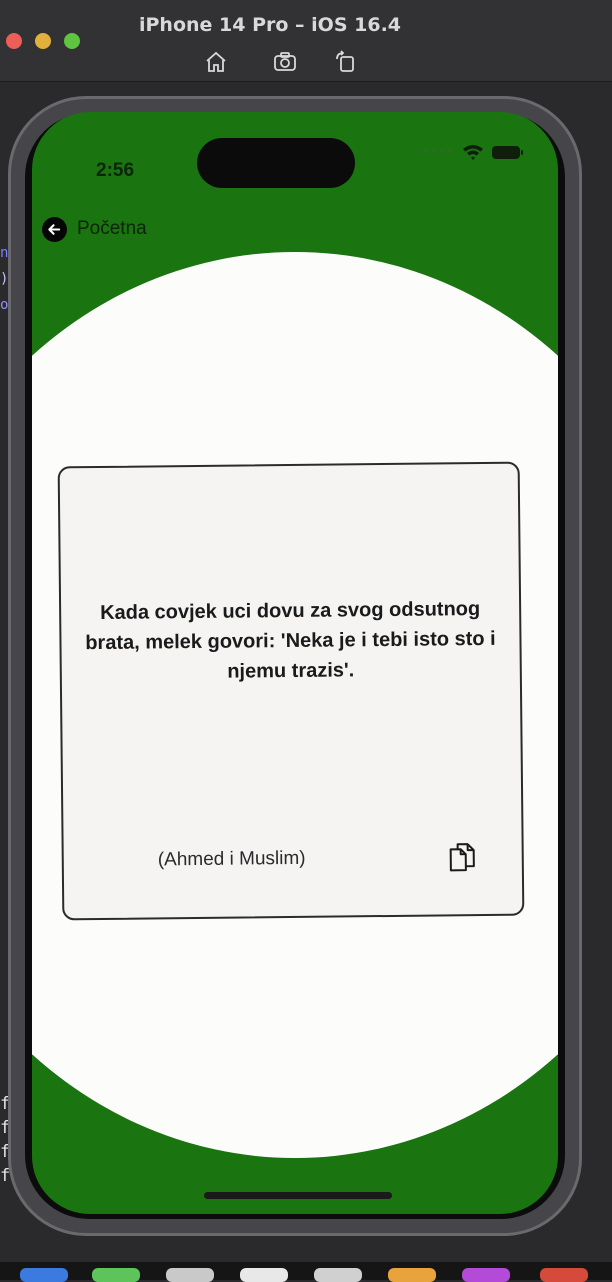 This screenshot has width=612, height=1282. Describe the element at coordinates (298, 1195) in the screenshot. I see `home-indicator` at that location.